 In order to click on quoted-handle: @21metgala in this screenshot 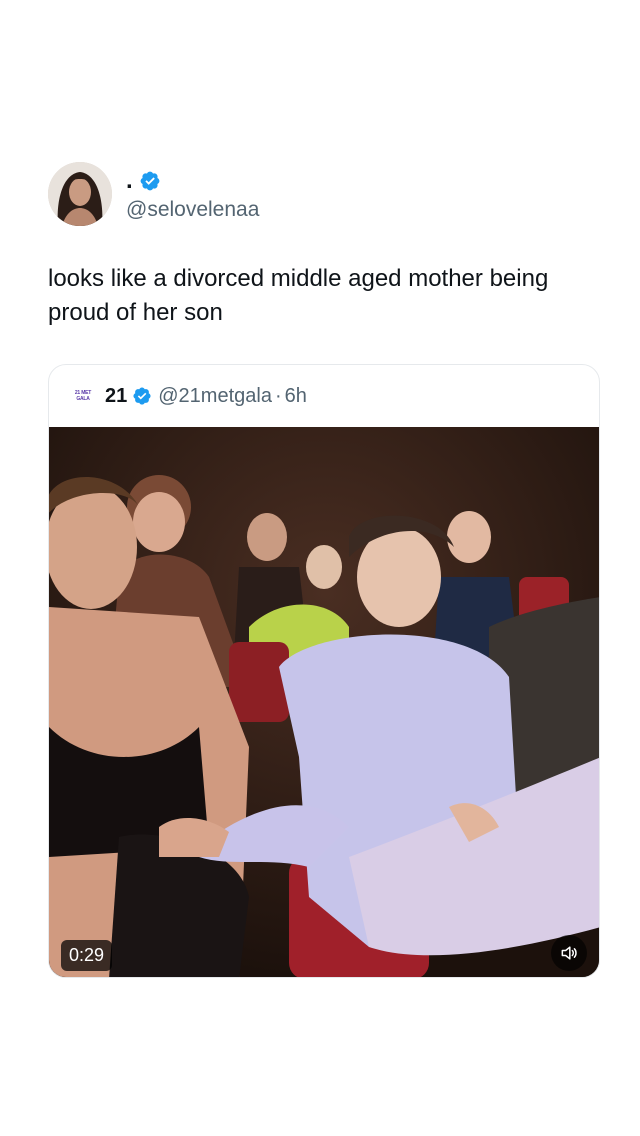, I will do `click(215, 396)`.